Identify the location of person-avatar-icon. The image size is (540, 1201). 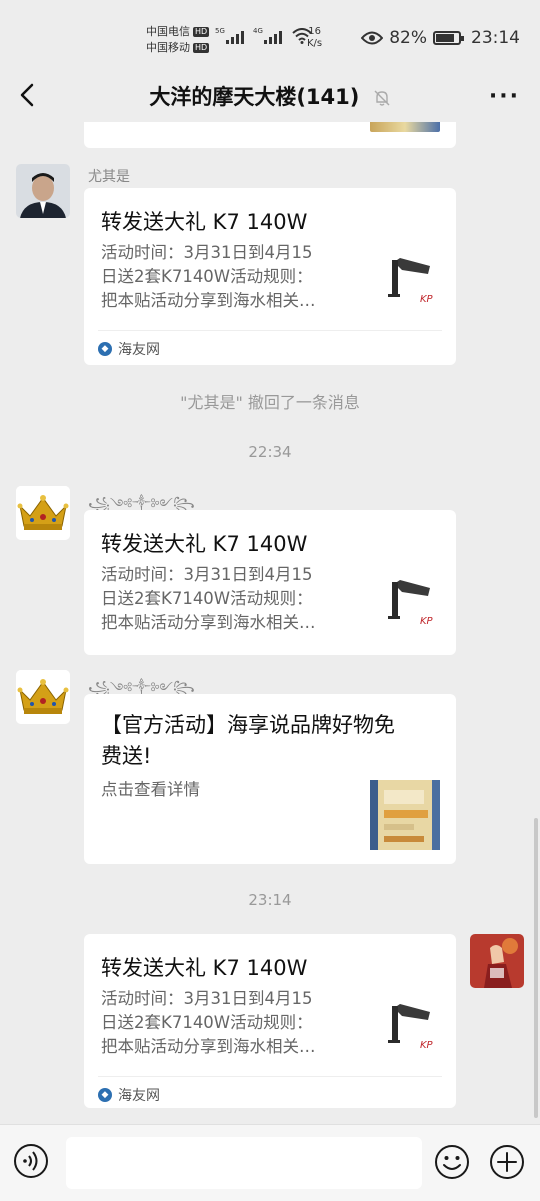
(43, 191).